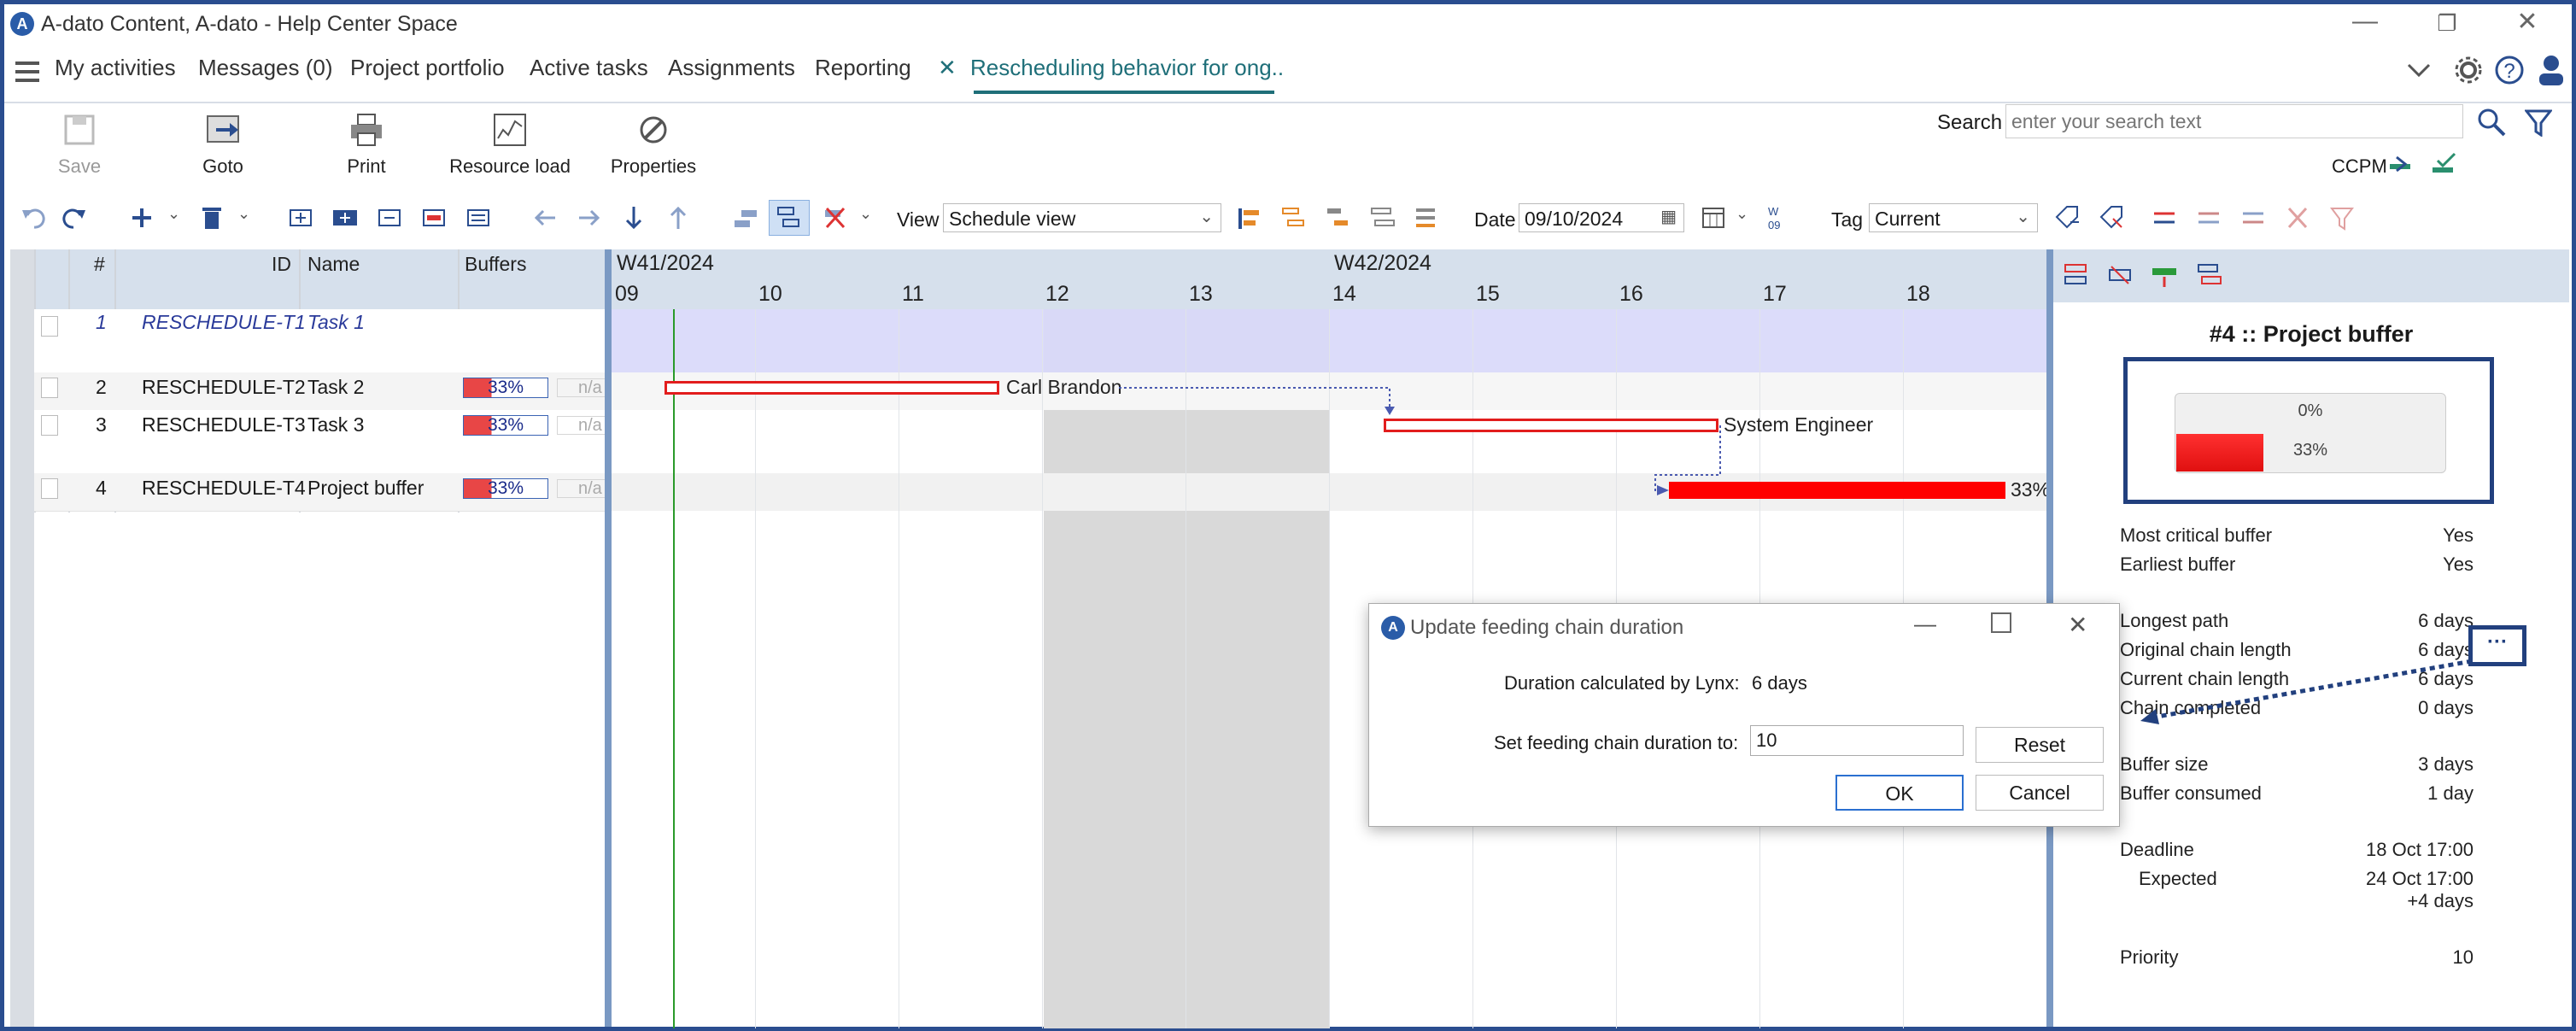 The height and width of the screenshot is (1031, 2576). I want to click on add-tag-icon, so click(2067, 218).